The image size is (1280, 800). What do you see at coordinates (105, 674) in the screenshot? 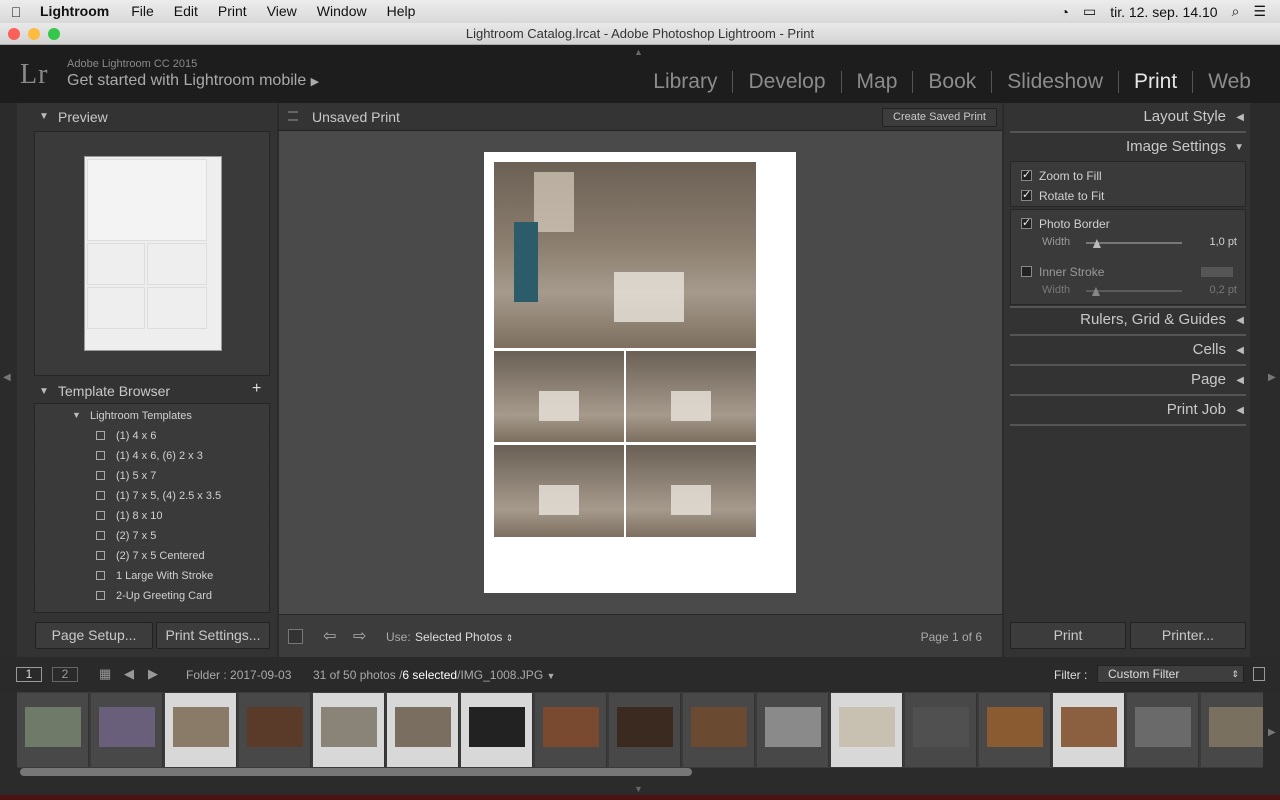
I see `grid-view-icon: ▦` at bounding box center [105, 674].